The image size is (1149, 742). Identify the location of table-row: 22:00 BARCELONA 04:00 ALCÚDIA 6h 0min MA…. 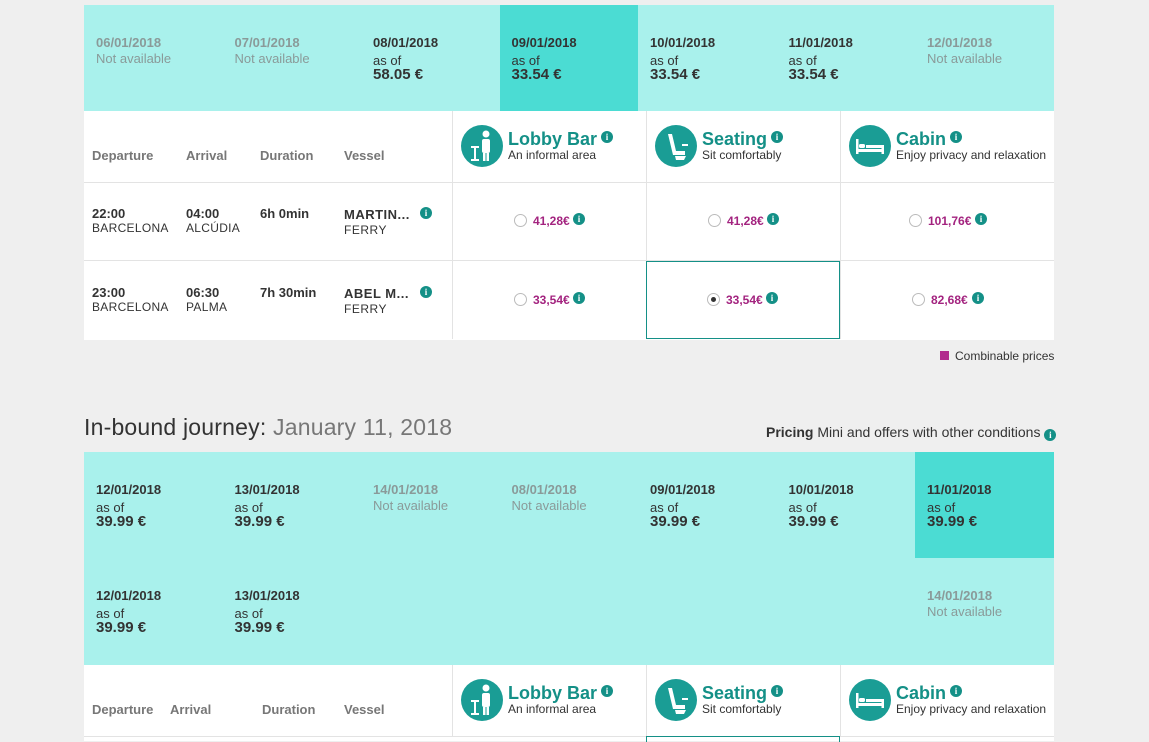
(569, 221).